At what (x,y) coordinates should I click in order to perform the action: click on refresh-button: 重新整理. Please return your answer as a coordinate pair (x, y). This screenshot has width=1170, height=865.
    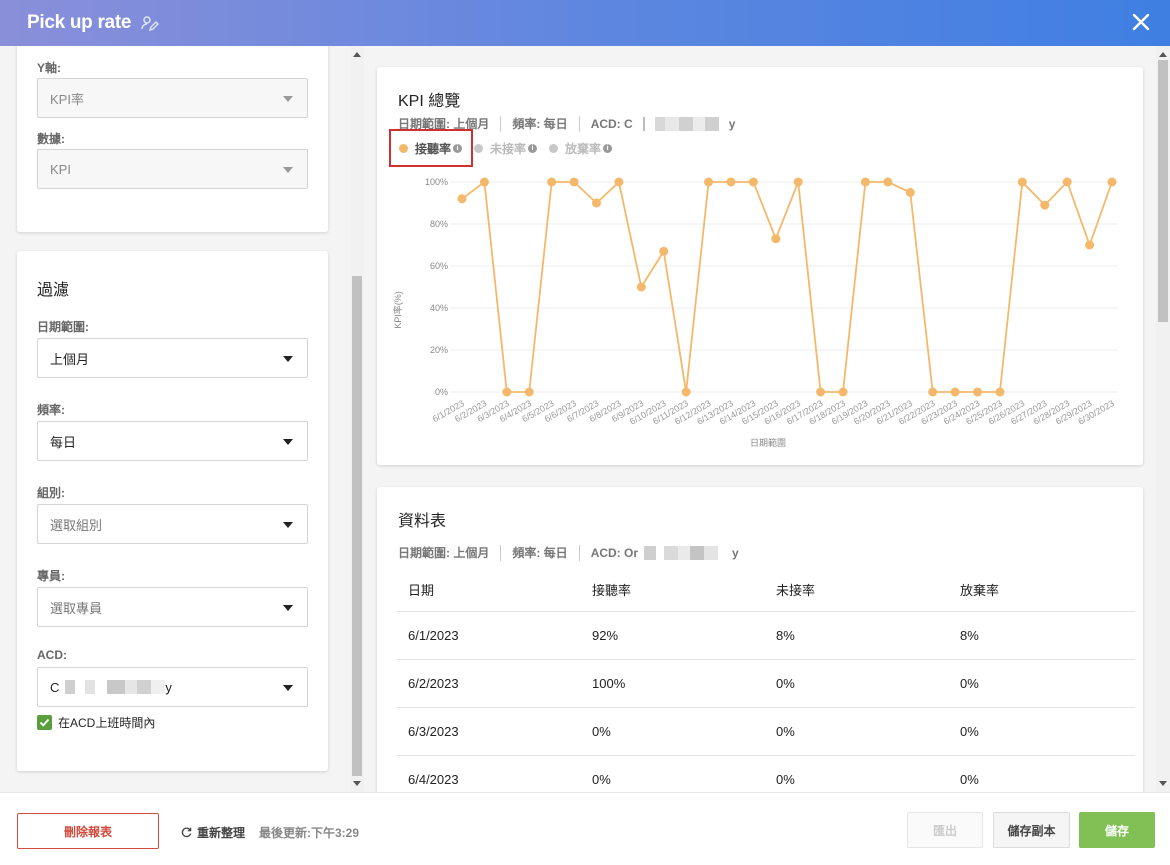
    Looking at the image, I should click on (213, 832).